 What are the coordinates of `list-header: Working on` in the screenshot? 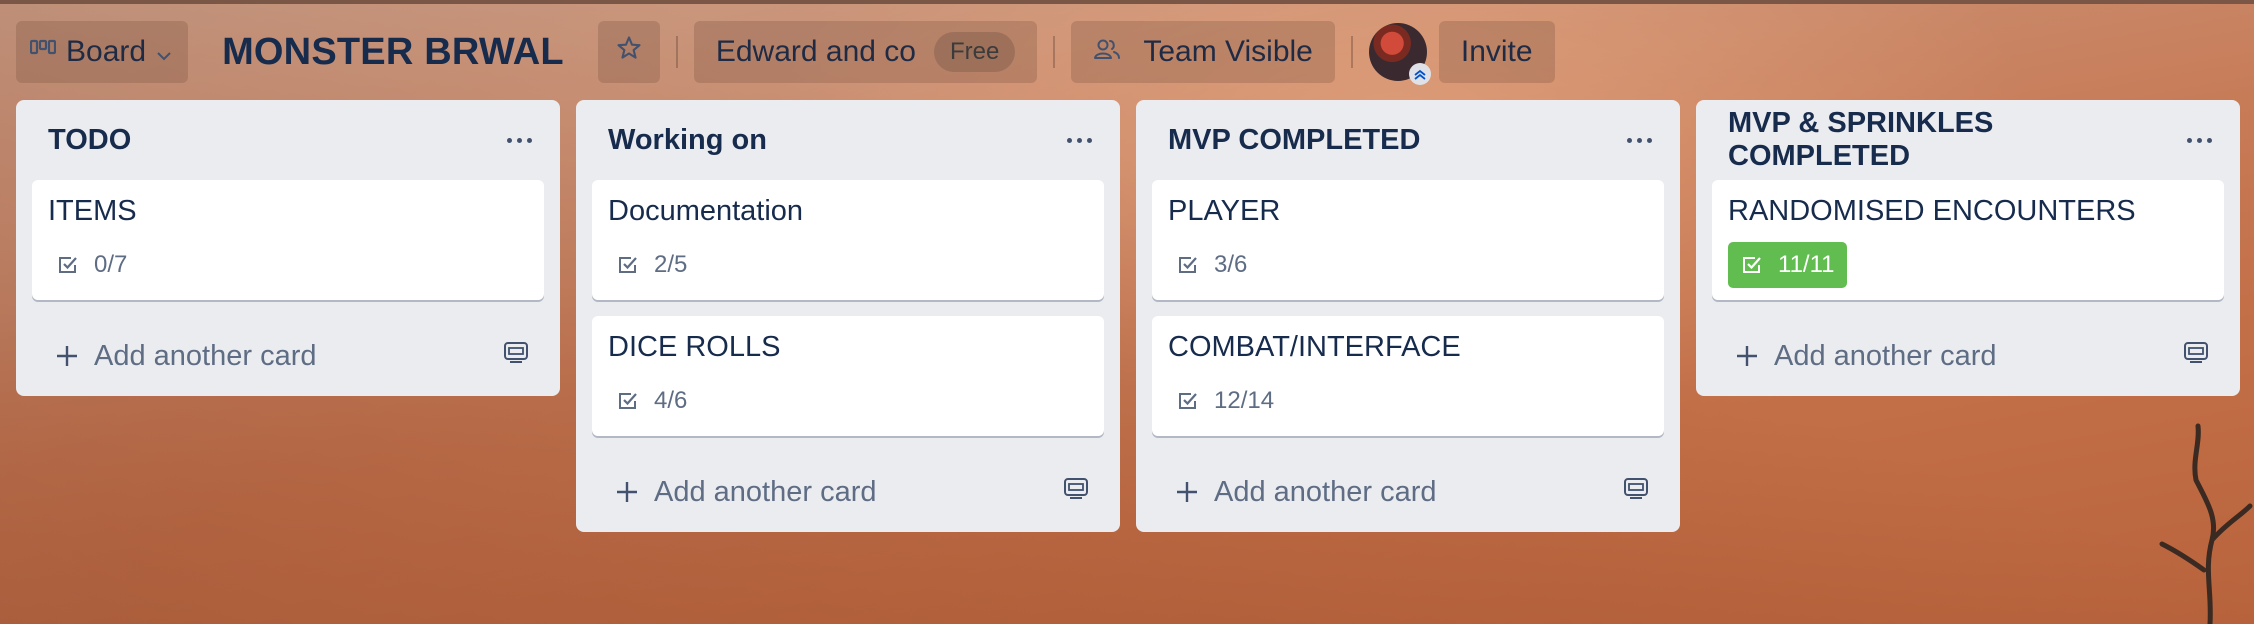 It's located at (848, 140).